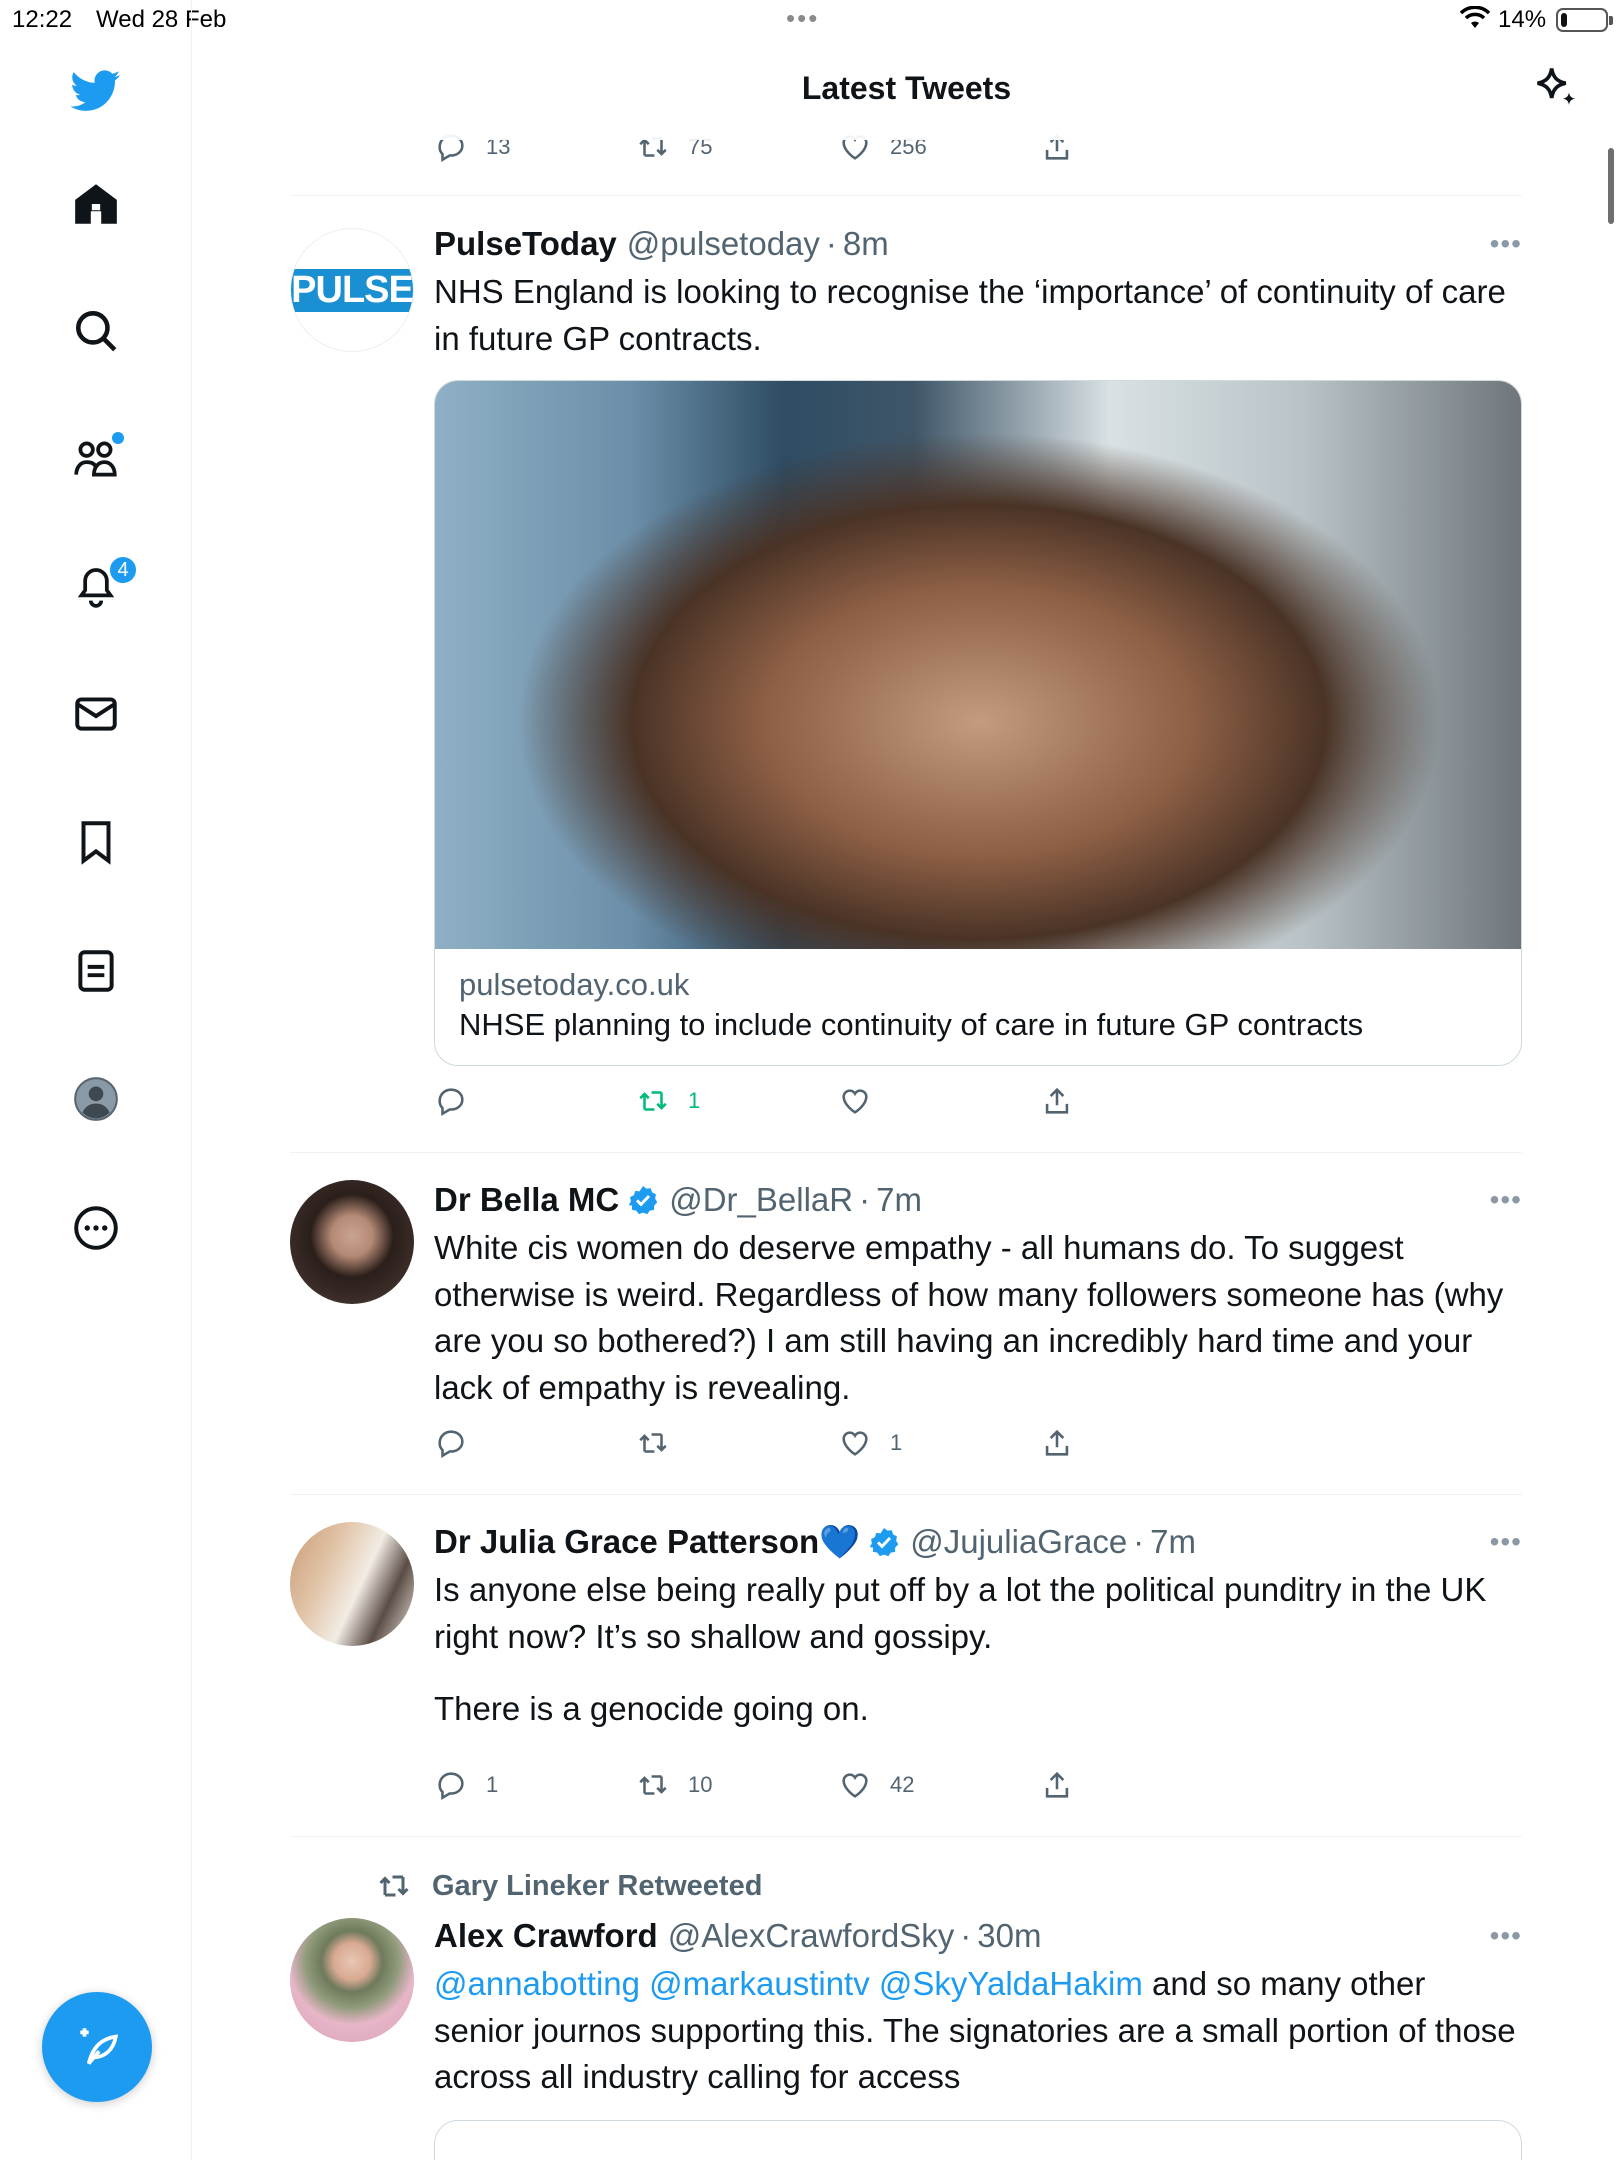 Image resolution: width=1620 pixels, height=2160 pixels. What do you see at coordinates (96, 458) in the screenshot?
I see `communities-icon` at bounding box center [96, 458].